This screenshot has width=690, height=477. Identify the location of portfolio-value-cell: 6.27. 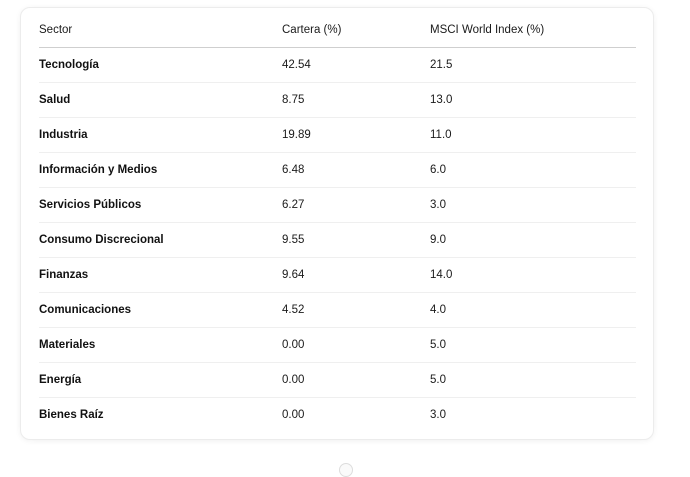
(356, 205).